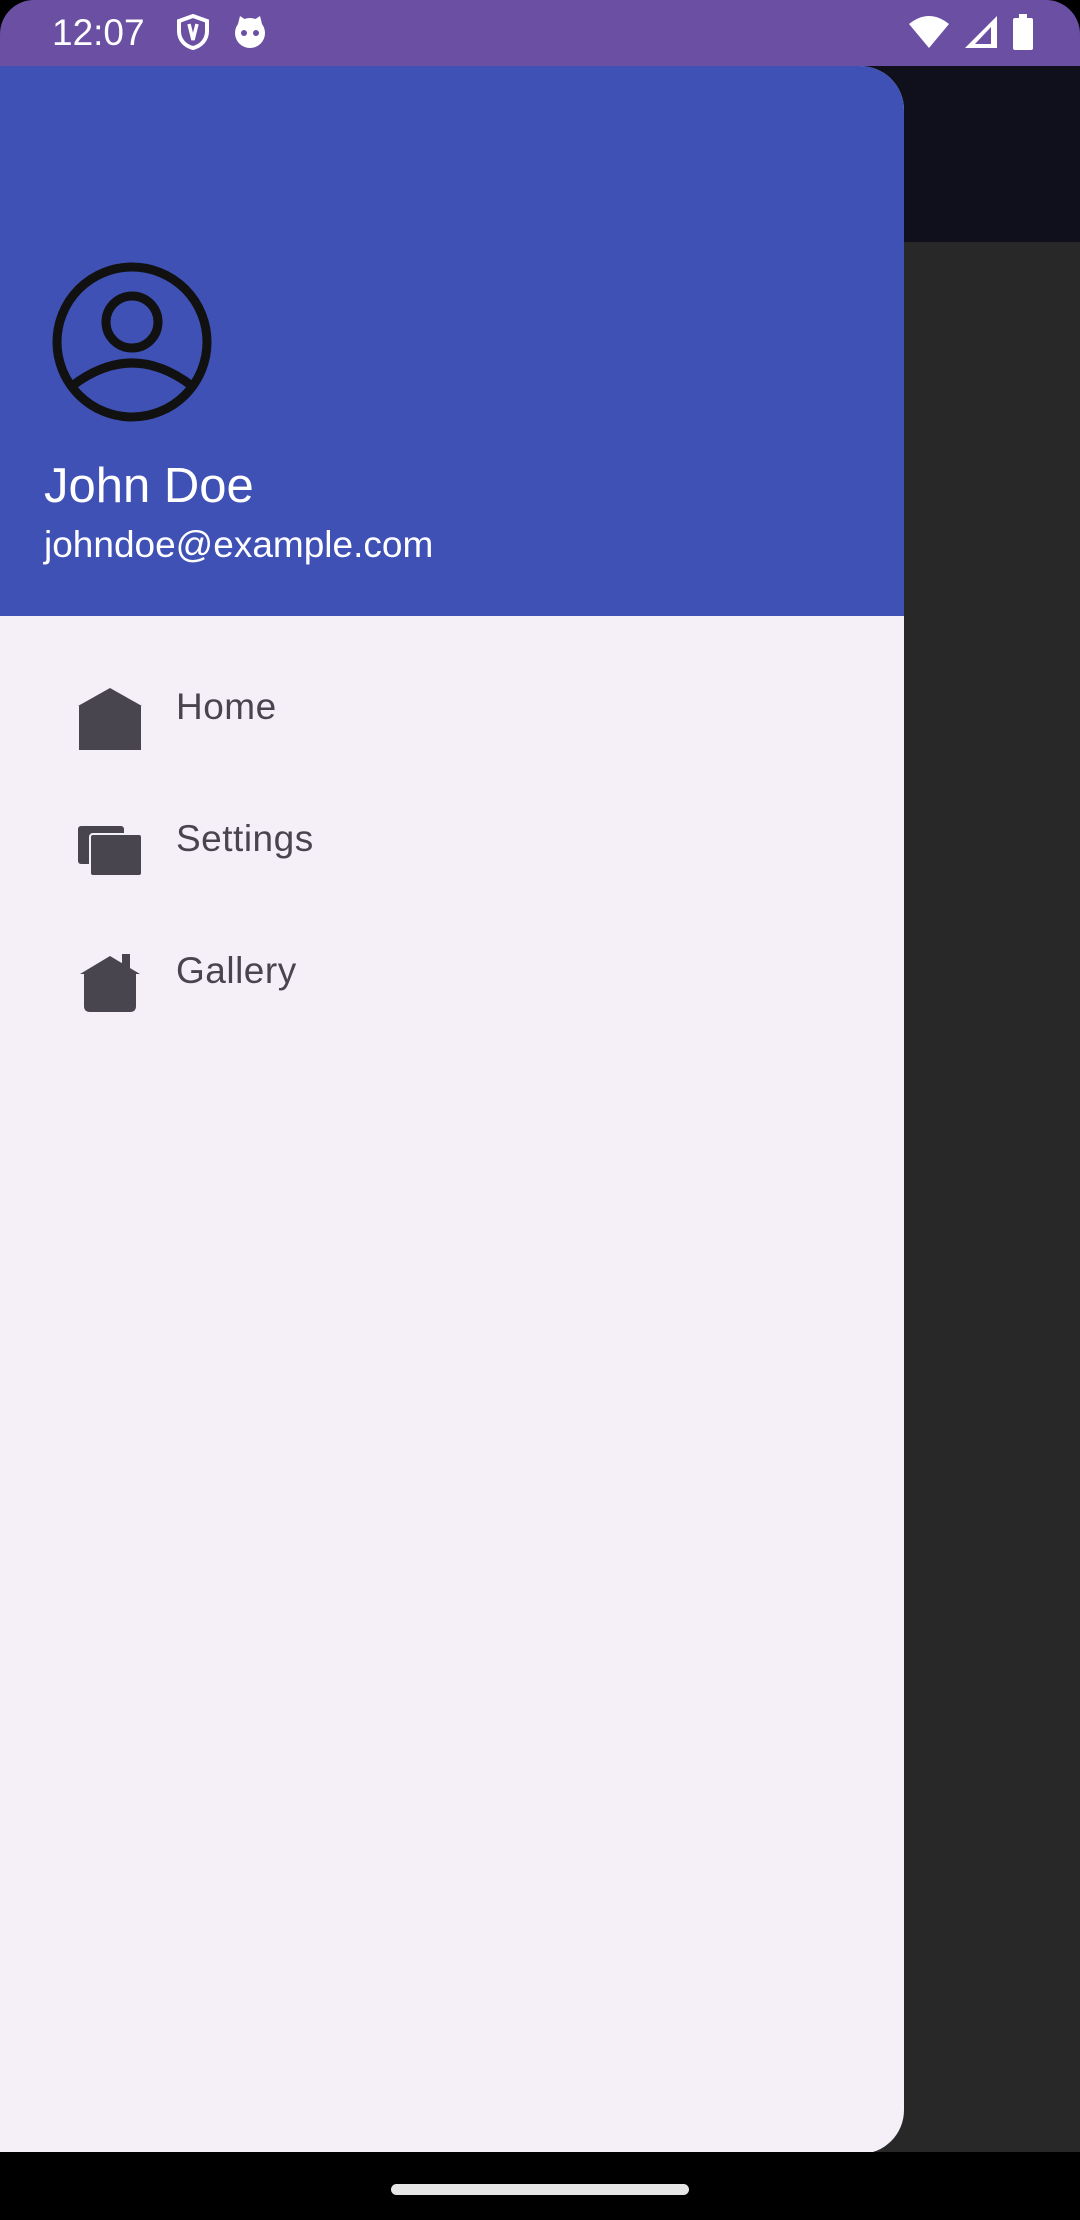  Describe the element at coordinates (250, 34) in the screenshot. I see `cat-icon` at that location.